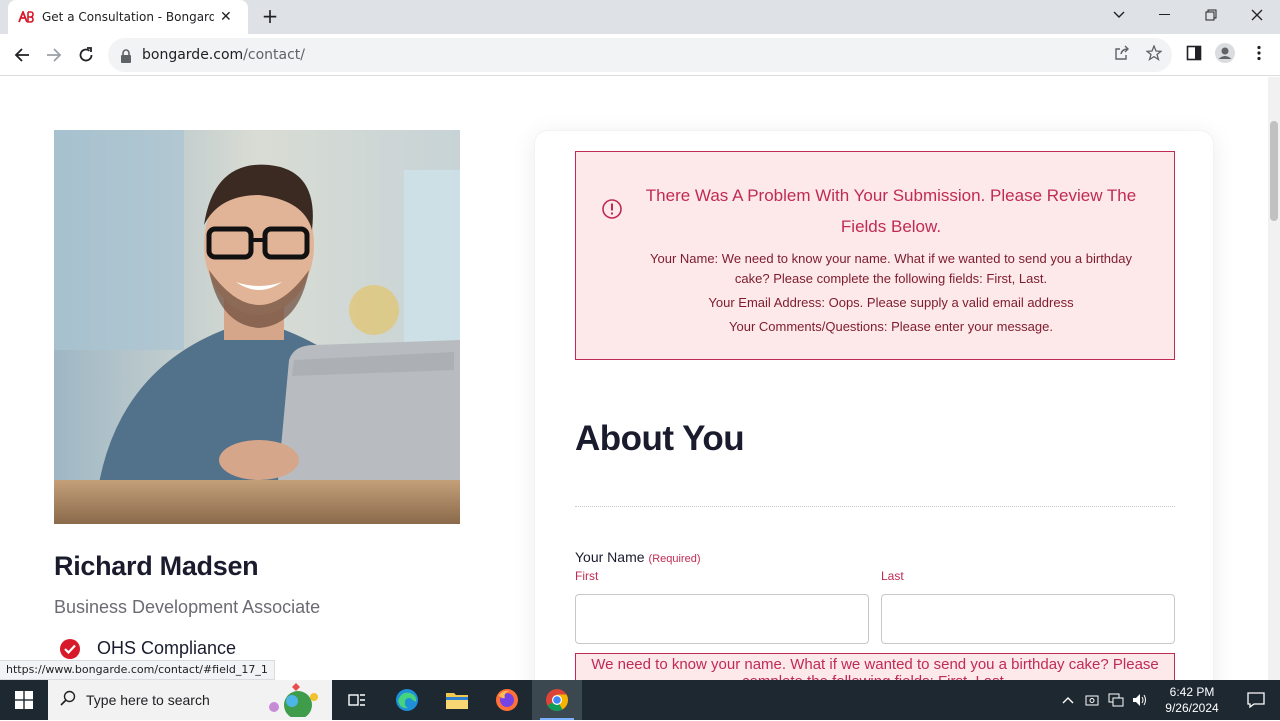  I want to click on feature-label: OHS Compliance, so click(167, 648).